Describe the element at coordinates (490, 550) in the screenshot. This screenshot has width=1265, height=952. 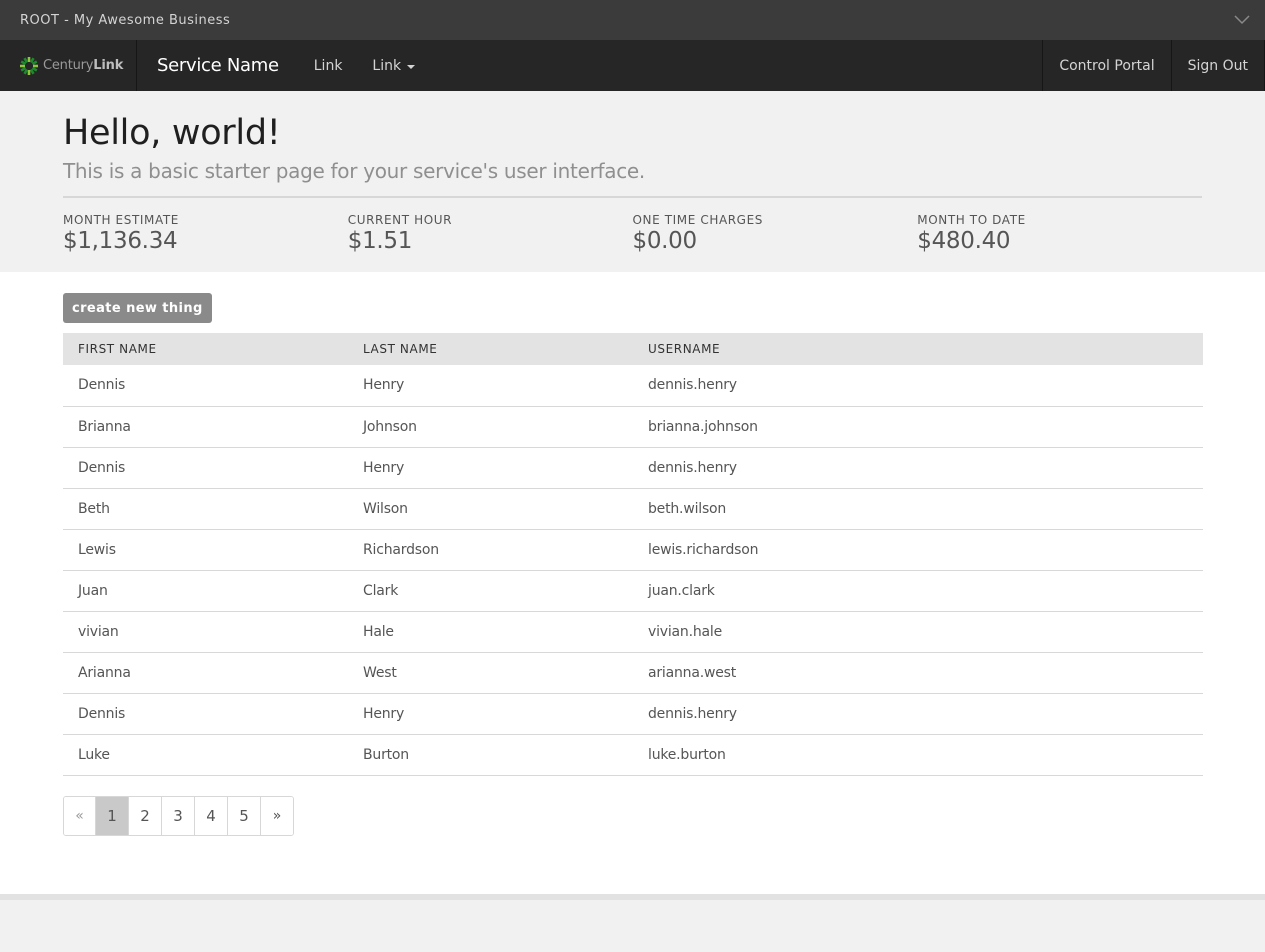
I see `cell-last-name: Richardson` at that location.